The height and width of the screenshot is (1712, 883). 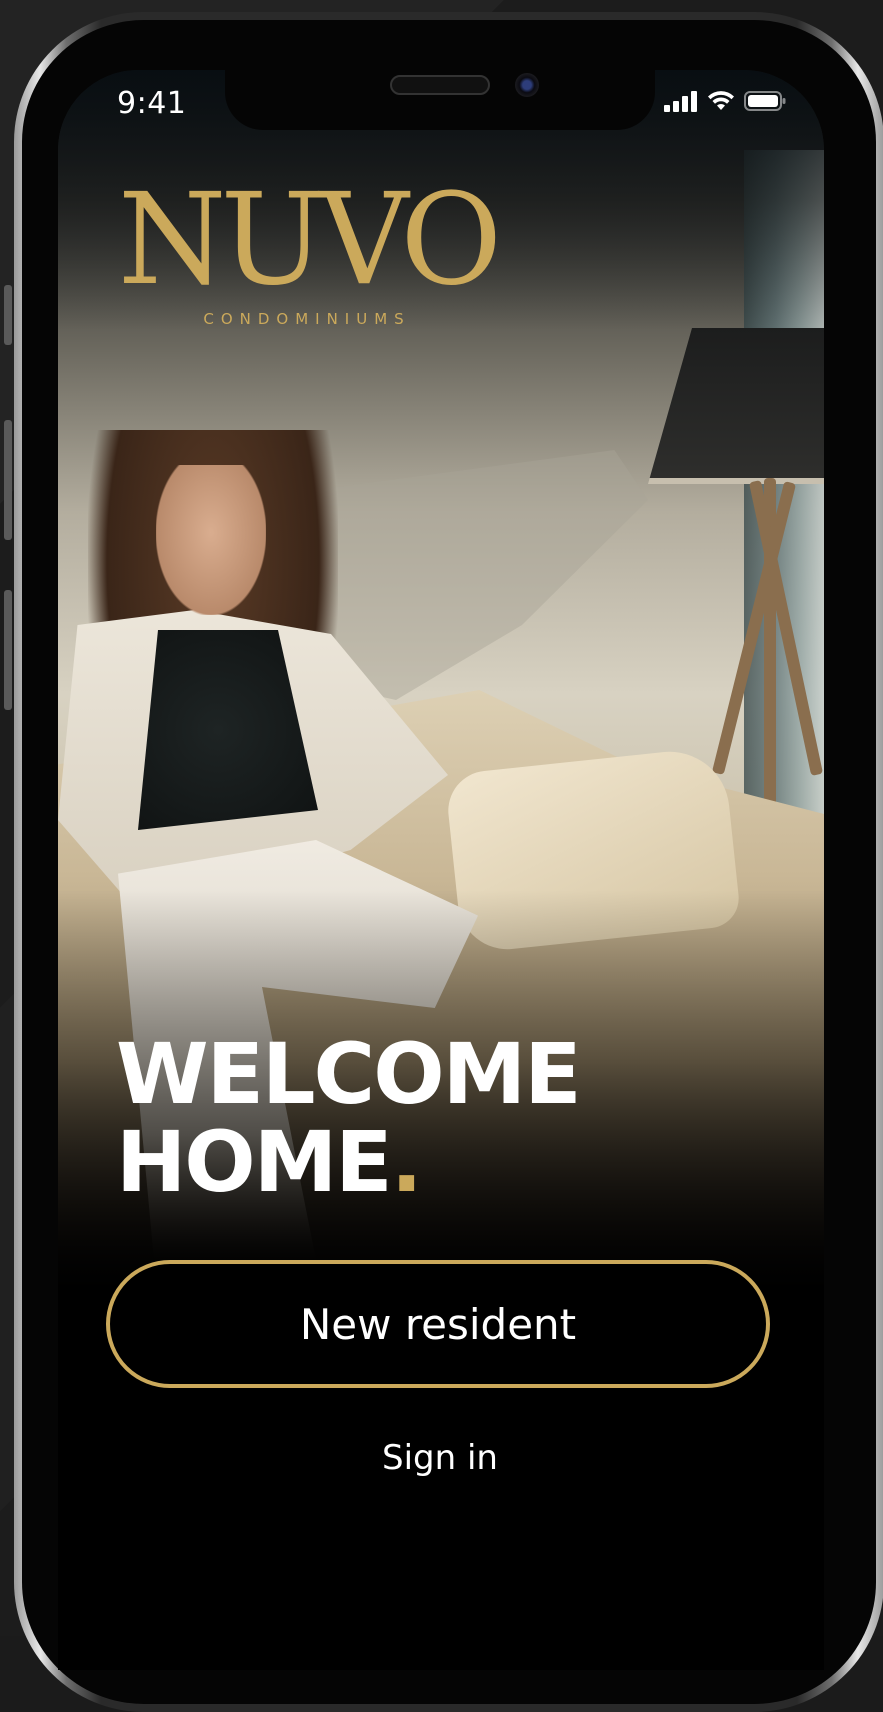 What do you see at coordinates (680, 101) in the screenshot?
I see `cellular-signal-icon` at bounding box center [680, 101].